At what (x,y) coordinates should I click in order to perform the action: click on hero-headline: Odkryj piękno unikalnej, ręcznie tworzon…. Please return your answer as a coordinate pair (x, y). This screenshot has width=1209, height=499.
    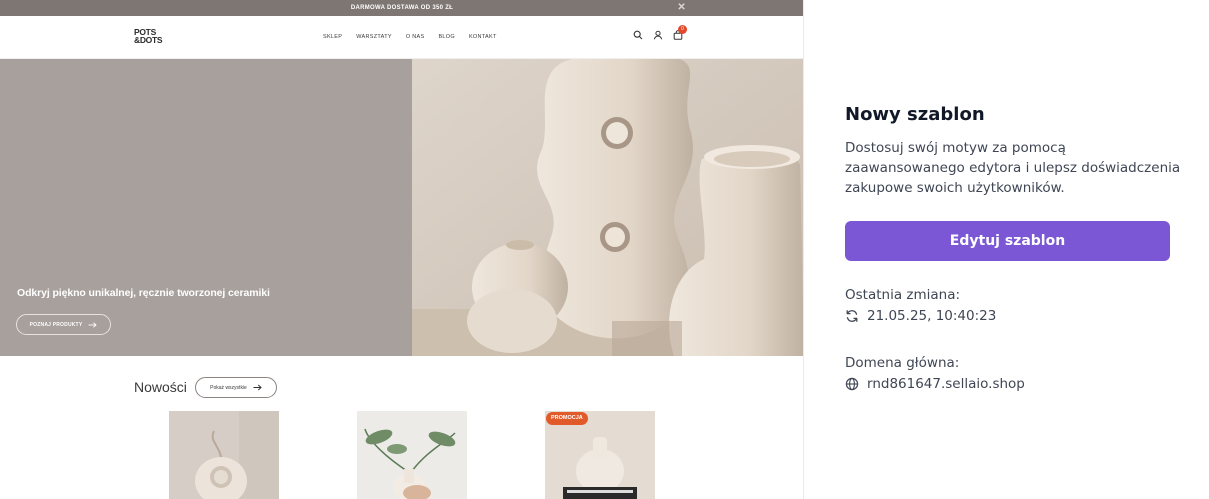
    Looking at the image, I should click on (143, 293).